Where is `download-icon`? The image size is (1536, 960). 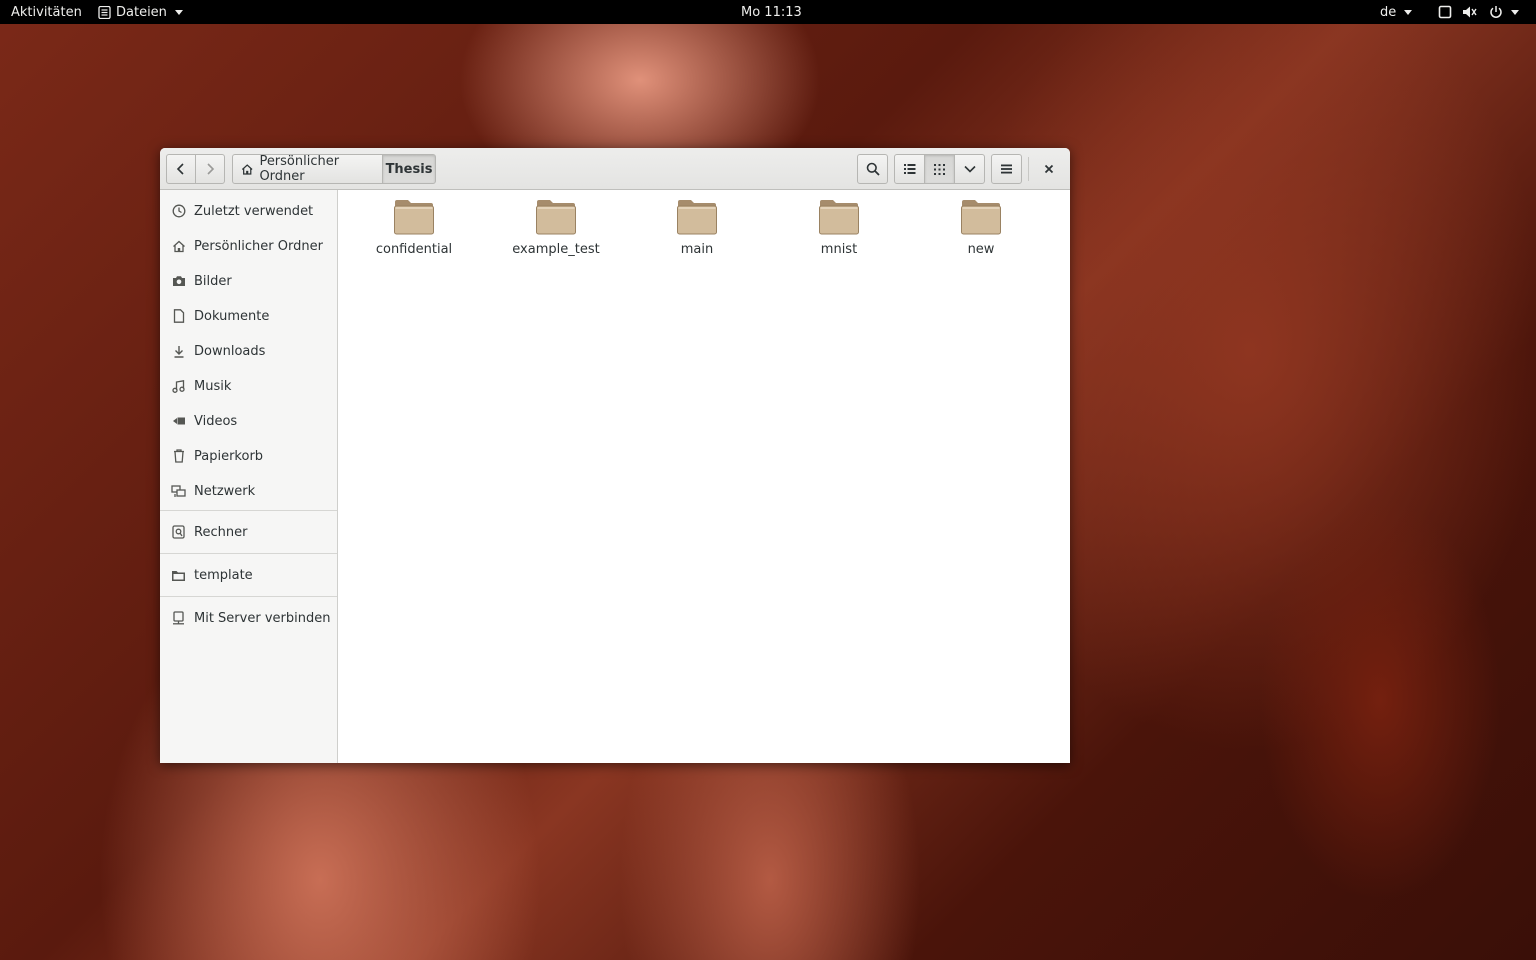 download-icon is located at coordinates (178, 351).